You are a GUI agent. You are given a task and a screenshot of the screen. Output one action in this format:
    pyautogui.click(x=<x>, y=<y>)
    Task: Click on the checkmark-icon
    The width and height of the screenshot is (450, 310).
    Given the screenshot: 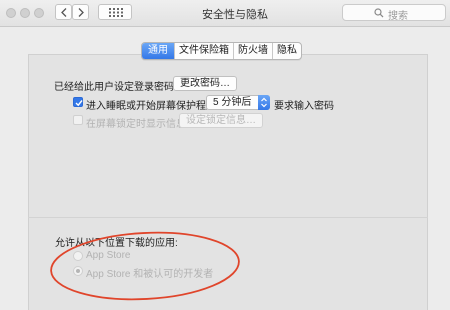 What is the action you would take?
    pyautogui.click(x=79, y=103)
    